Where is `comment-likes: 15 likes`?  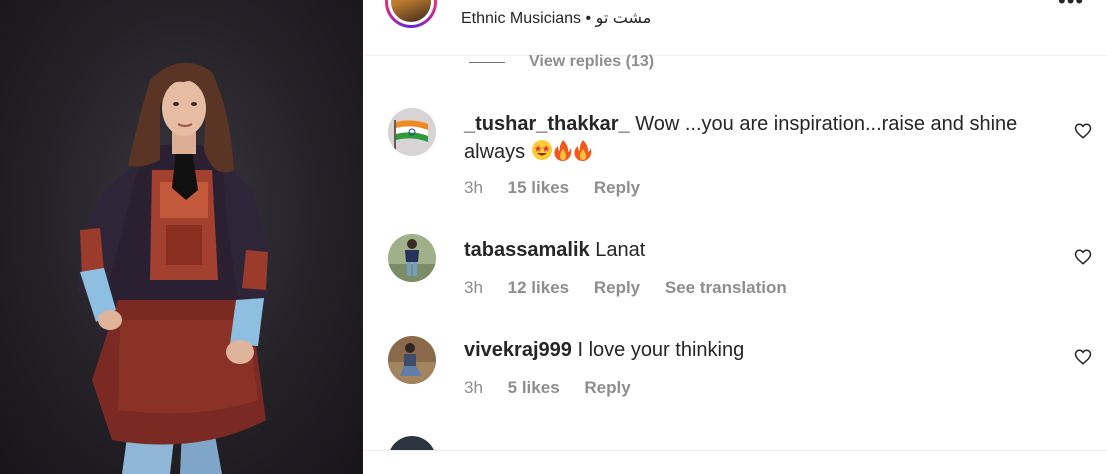 comment-likes: 15 likes is located at coordinates (538, 187).